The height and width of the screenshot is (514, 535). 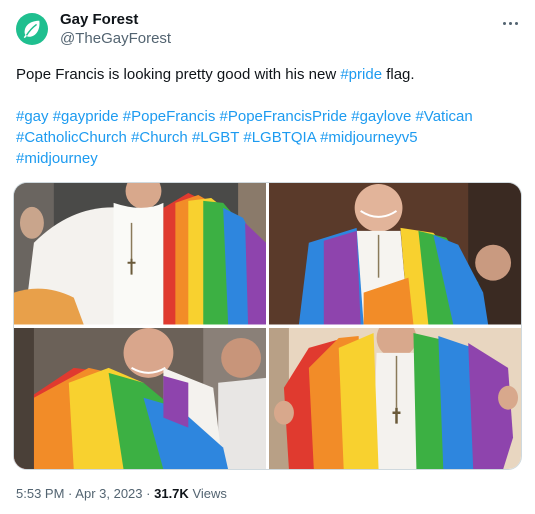 What do you see at coordinates (108, 493) in the screenshot?
I see `tweet-date: Apr 3, 2023` at bounding box center [108, 493].